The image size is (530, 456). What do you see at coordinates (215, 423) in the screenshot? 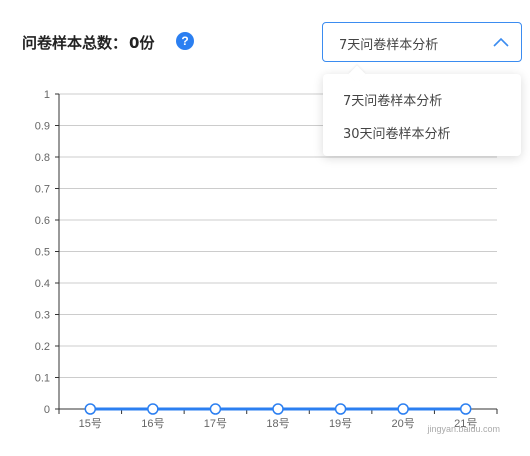
I see `x-tick-label: 17号` at bounding box center [215, 423].